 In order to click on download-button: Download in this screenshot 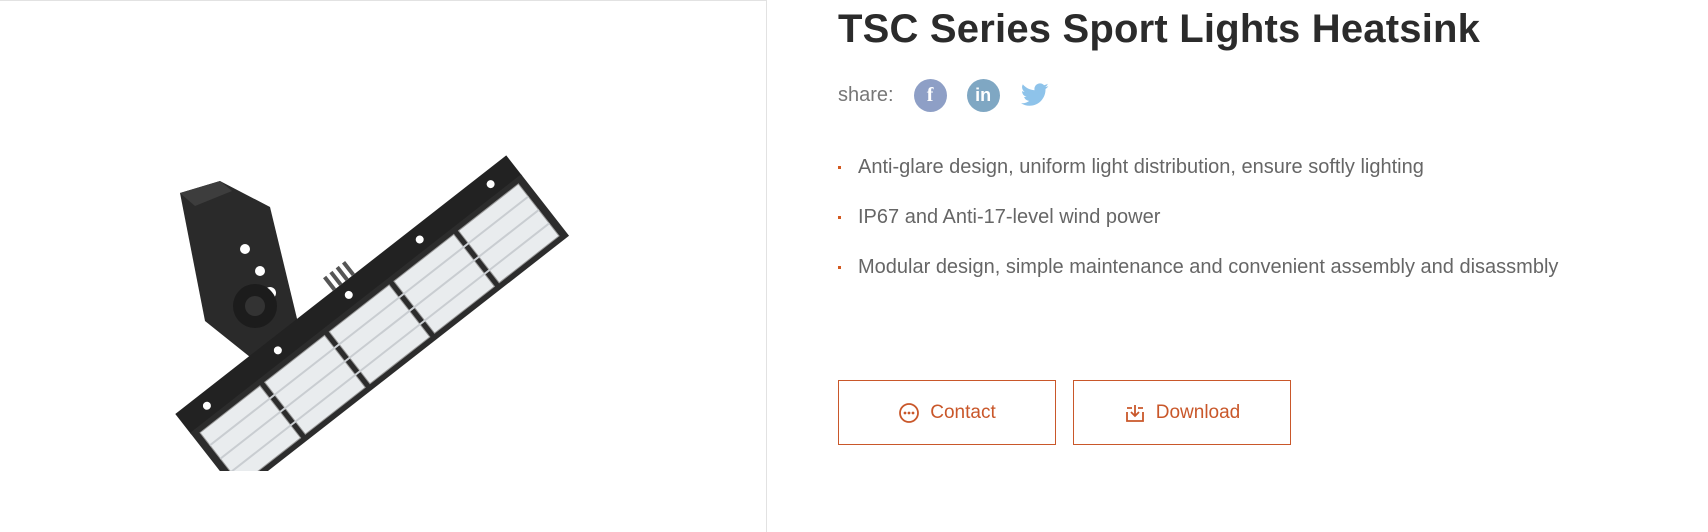, I will do `click(1182, 412)`.